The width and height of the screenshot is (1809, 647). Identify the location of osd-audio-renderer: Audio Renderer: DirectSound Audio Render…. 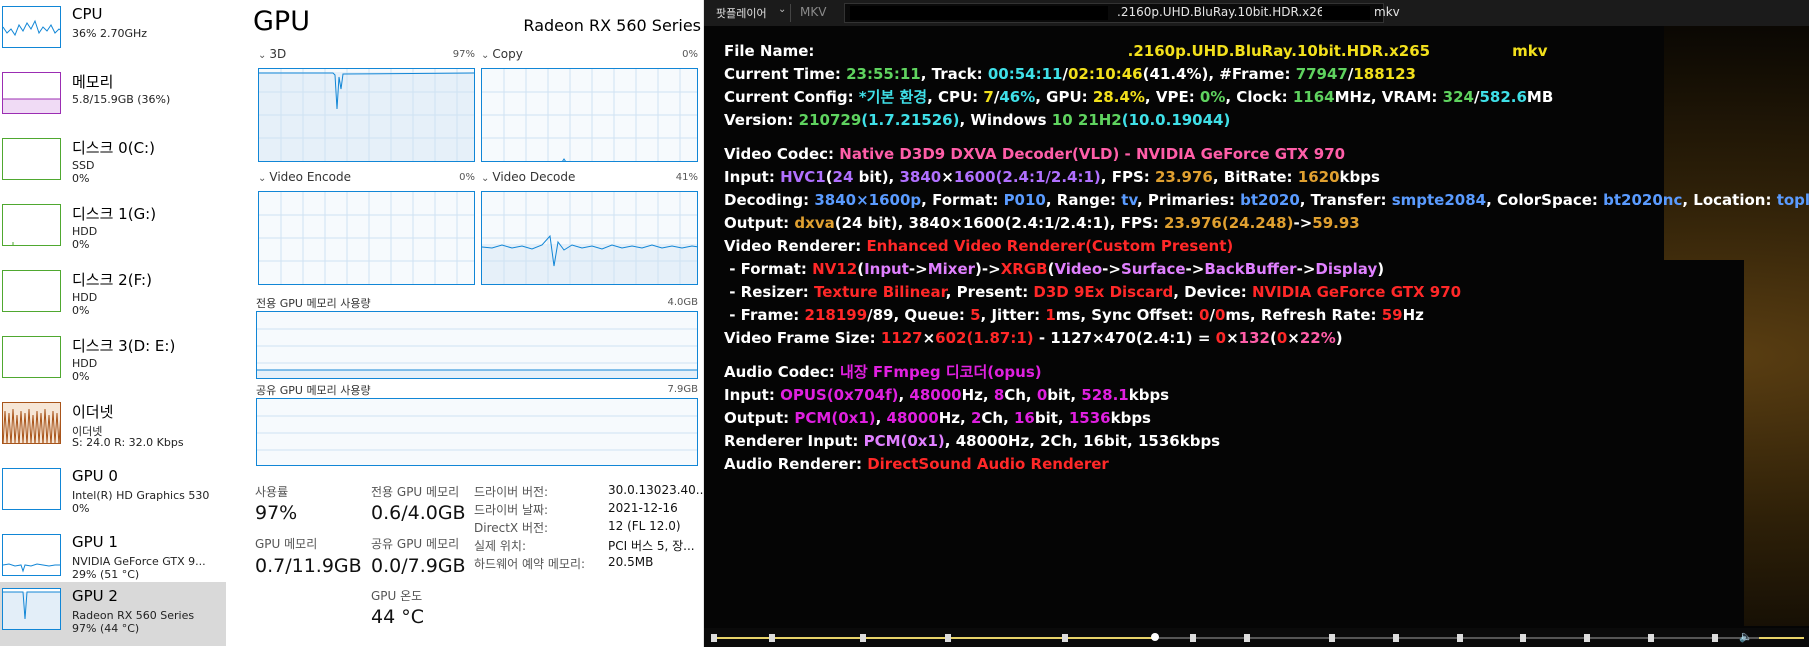
(916, 464).